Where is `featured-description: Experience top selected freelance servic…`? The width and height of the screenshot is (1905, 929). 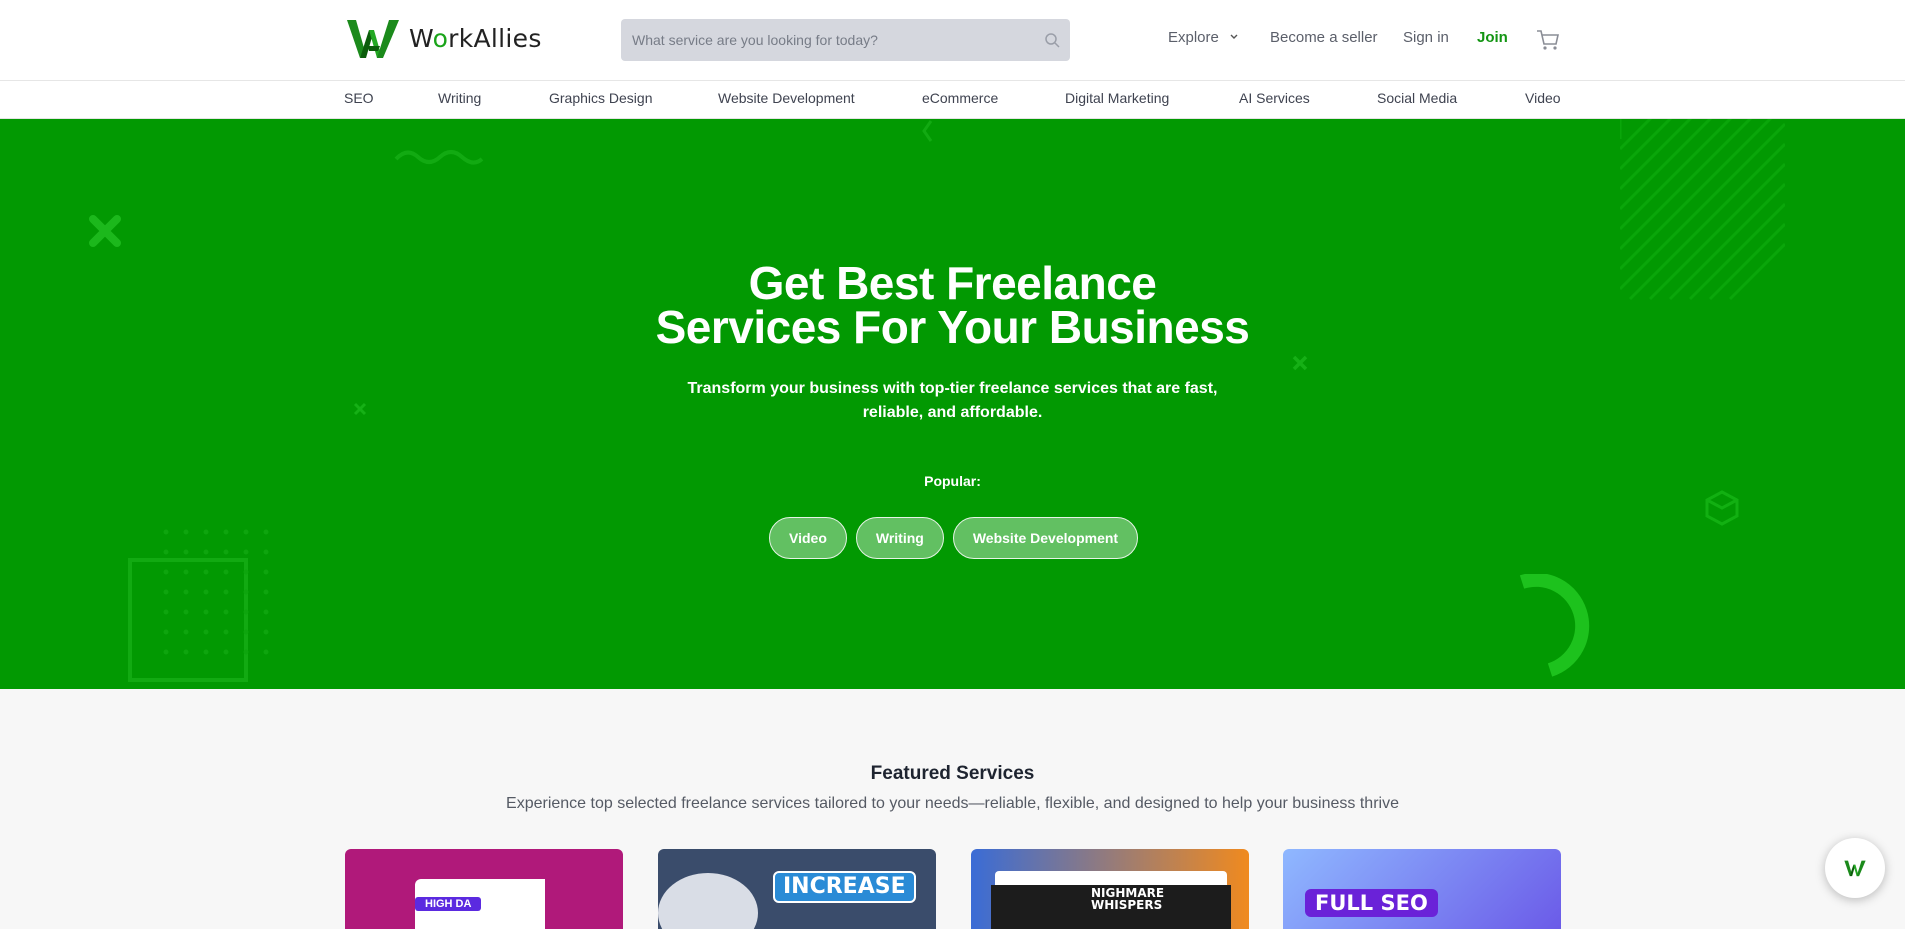
featured-description: Experience top selected freelance servic… is located at coordinates (952, 803).